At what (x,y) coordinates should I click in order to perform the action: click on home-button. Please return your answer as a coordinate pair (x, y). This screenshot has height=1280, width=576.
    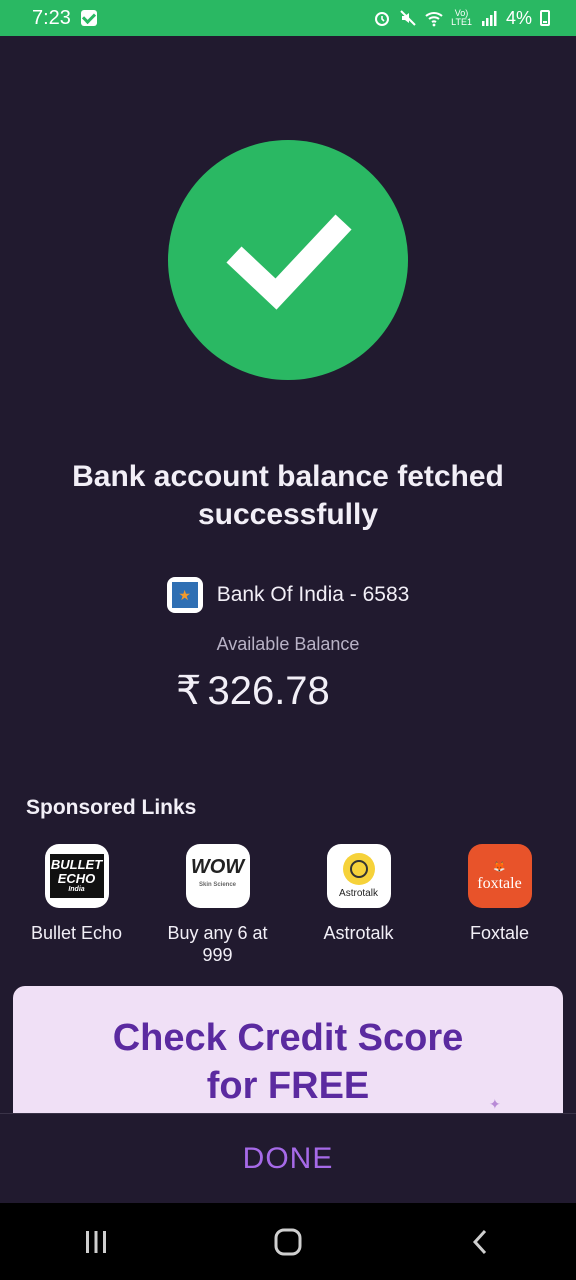
    Looking at the image, I should click on (288, 1242).